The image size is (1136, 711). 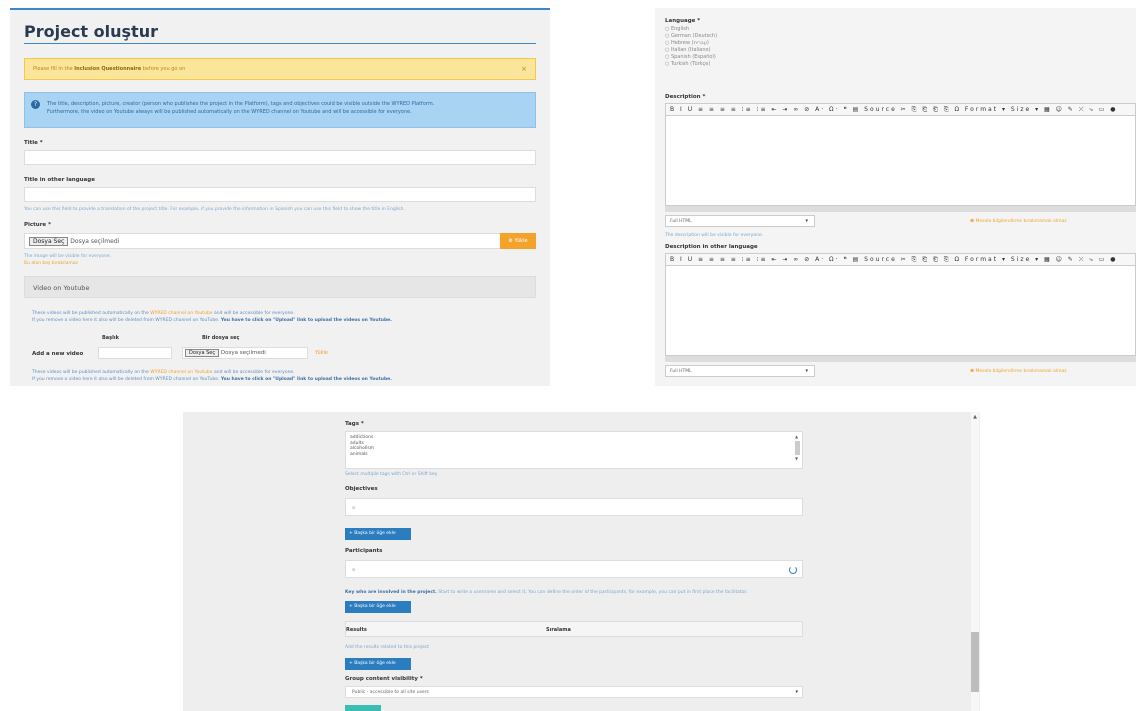 What do you see at coordinates (574, 692) in the screenshot?
I see `visibility-select: Public - accessible to all site users ▾` at bounding box center [574, 692].